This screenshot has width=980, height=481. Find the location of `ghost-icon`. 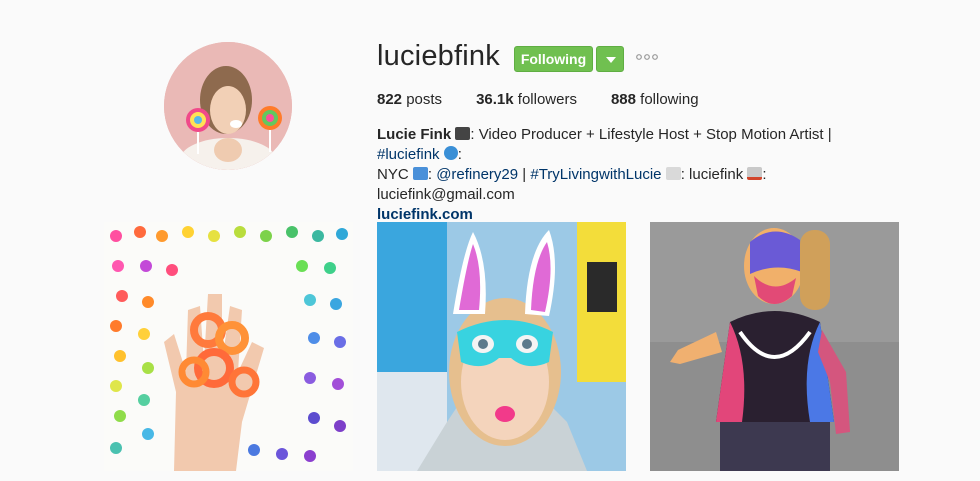

ghost-icon is located at coordinates (673, 173).